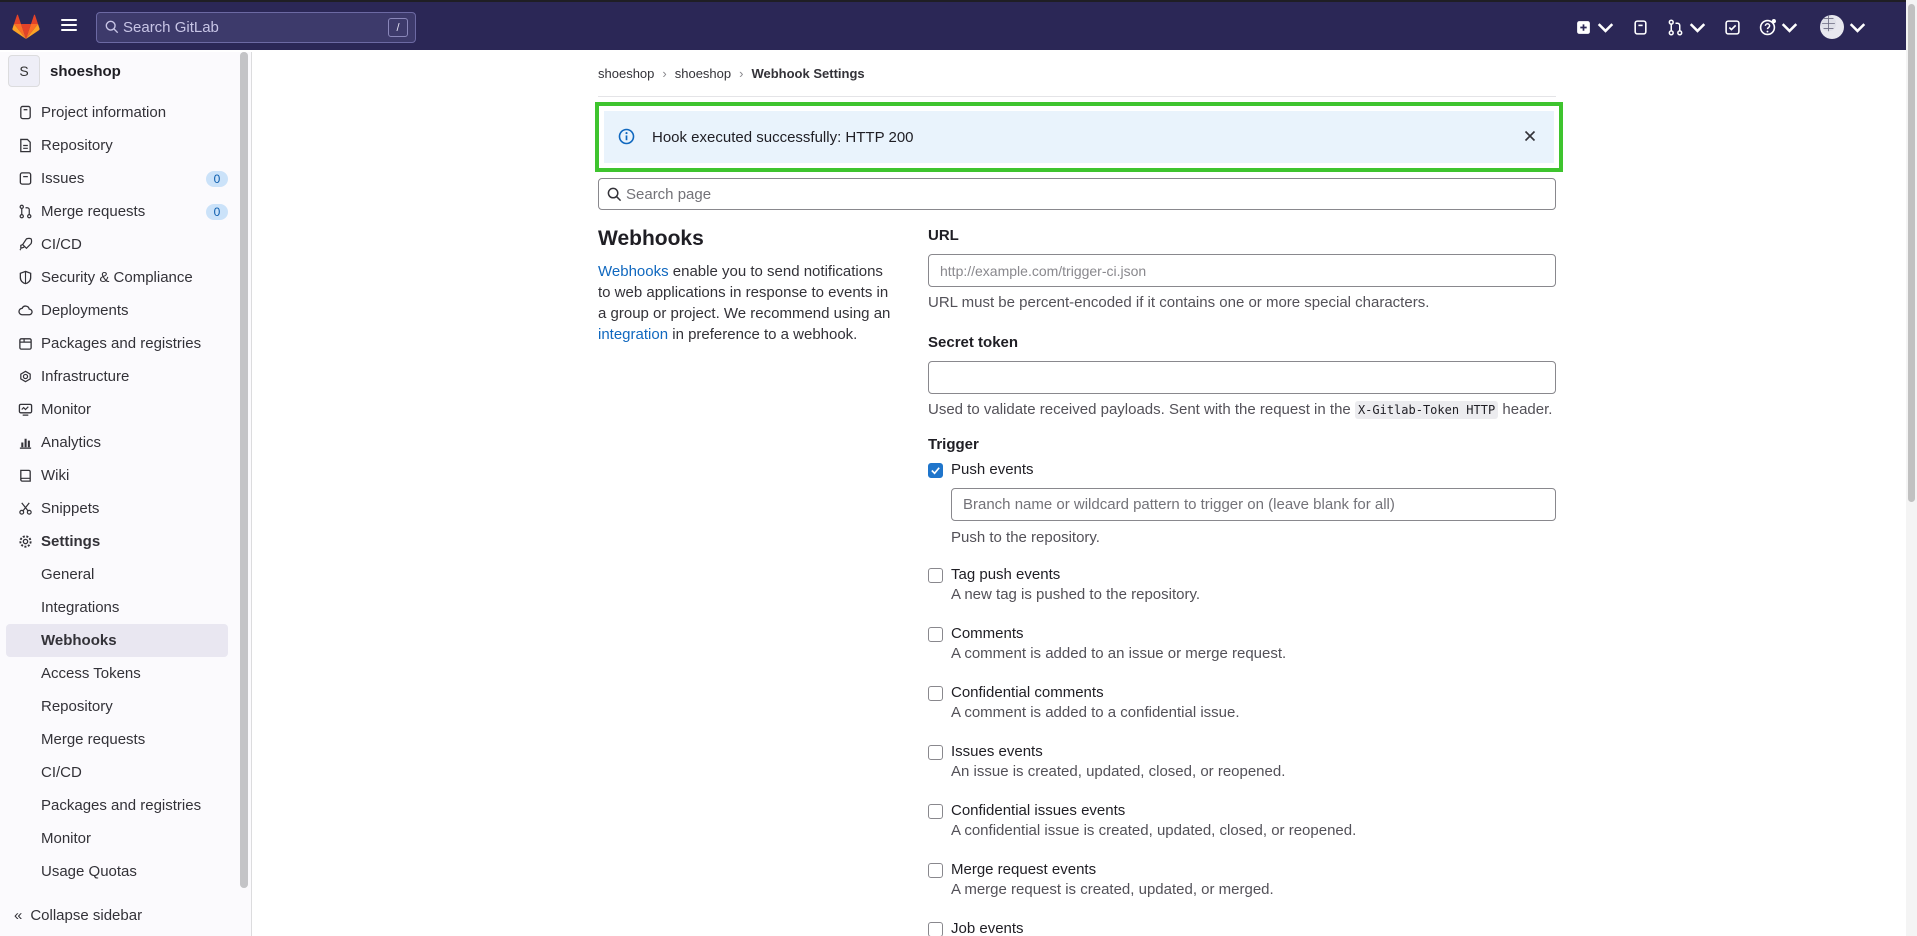 The height and width of the screenshot is (936, 1917). What do you see at coordinates (935, 811) in the screenshot?
I see `confidential-issues-events-checkbox` at bounding box center [935, 811].